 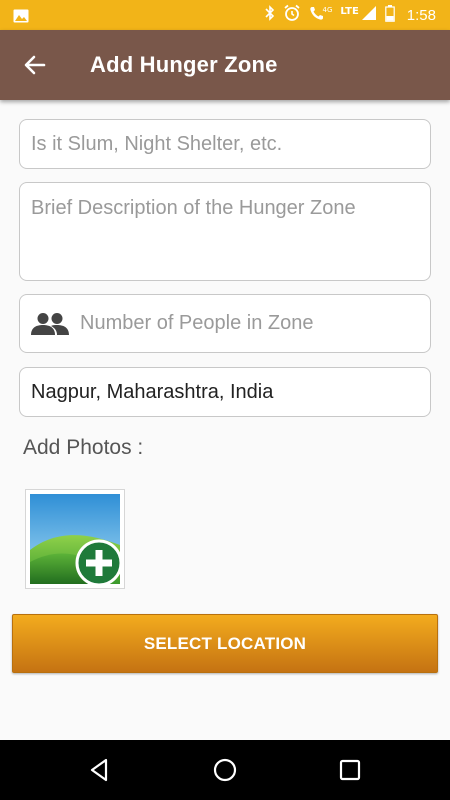 I want to click on status-icons: 4G LTE 1:58, so click(x=350, y=15).